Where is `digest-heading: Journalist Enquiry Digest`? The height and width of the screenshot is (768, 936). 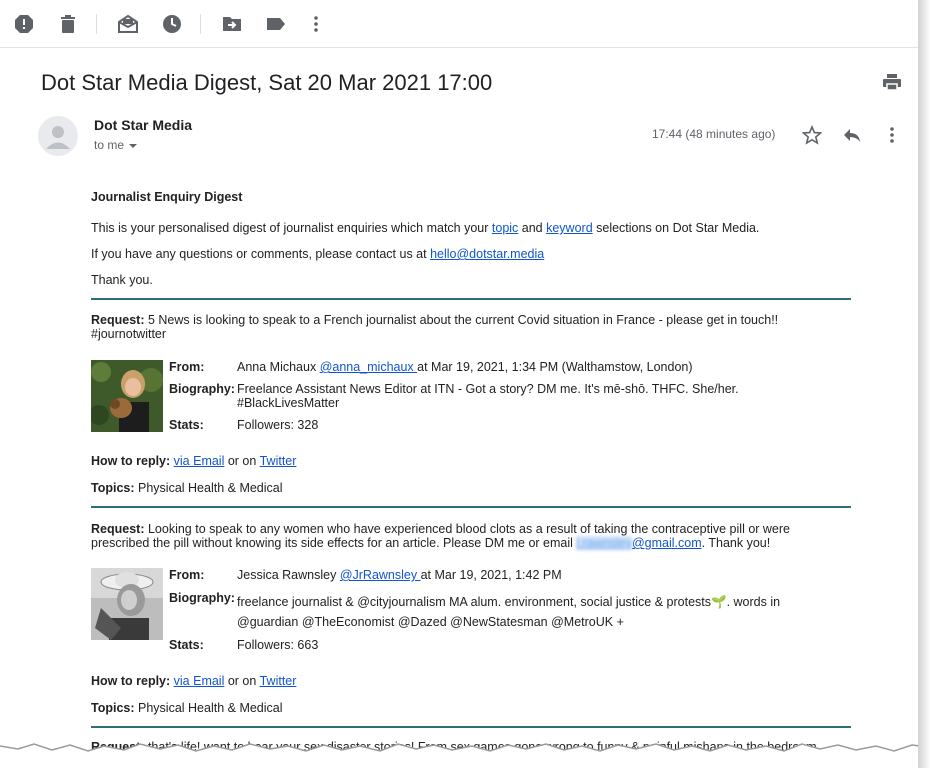
digest-heading: Journalist Enquiry Digest is located at coordinates (167, 197).